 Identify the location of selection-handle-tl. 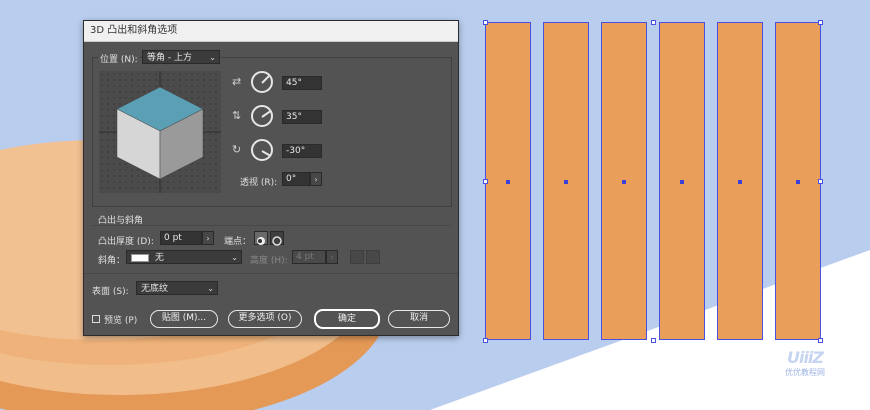
(485, 22).